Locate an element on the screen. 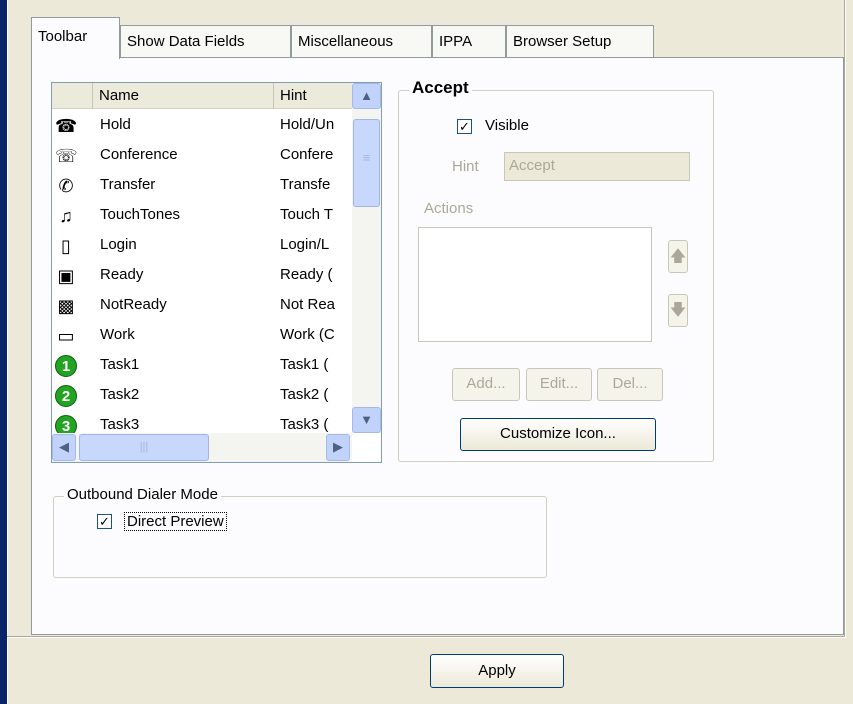 This screenshot has width=853, height=704. list-header: Name Hint is located at coordinates (202, 96).